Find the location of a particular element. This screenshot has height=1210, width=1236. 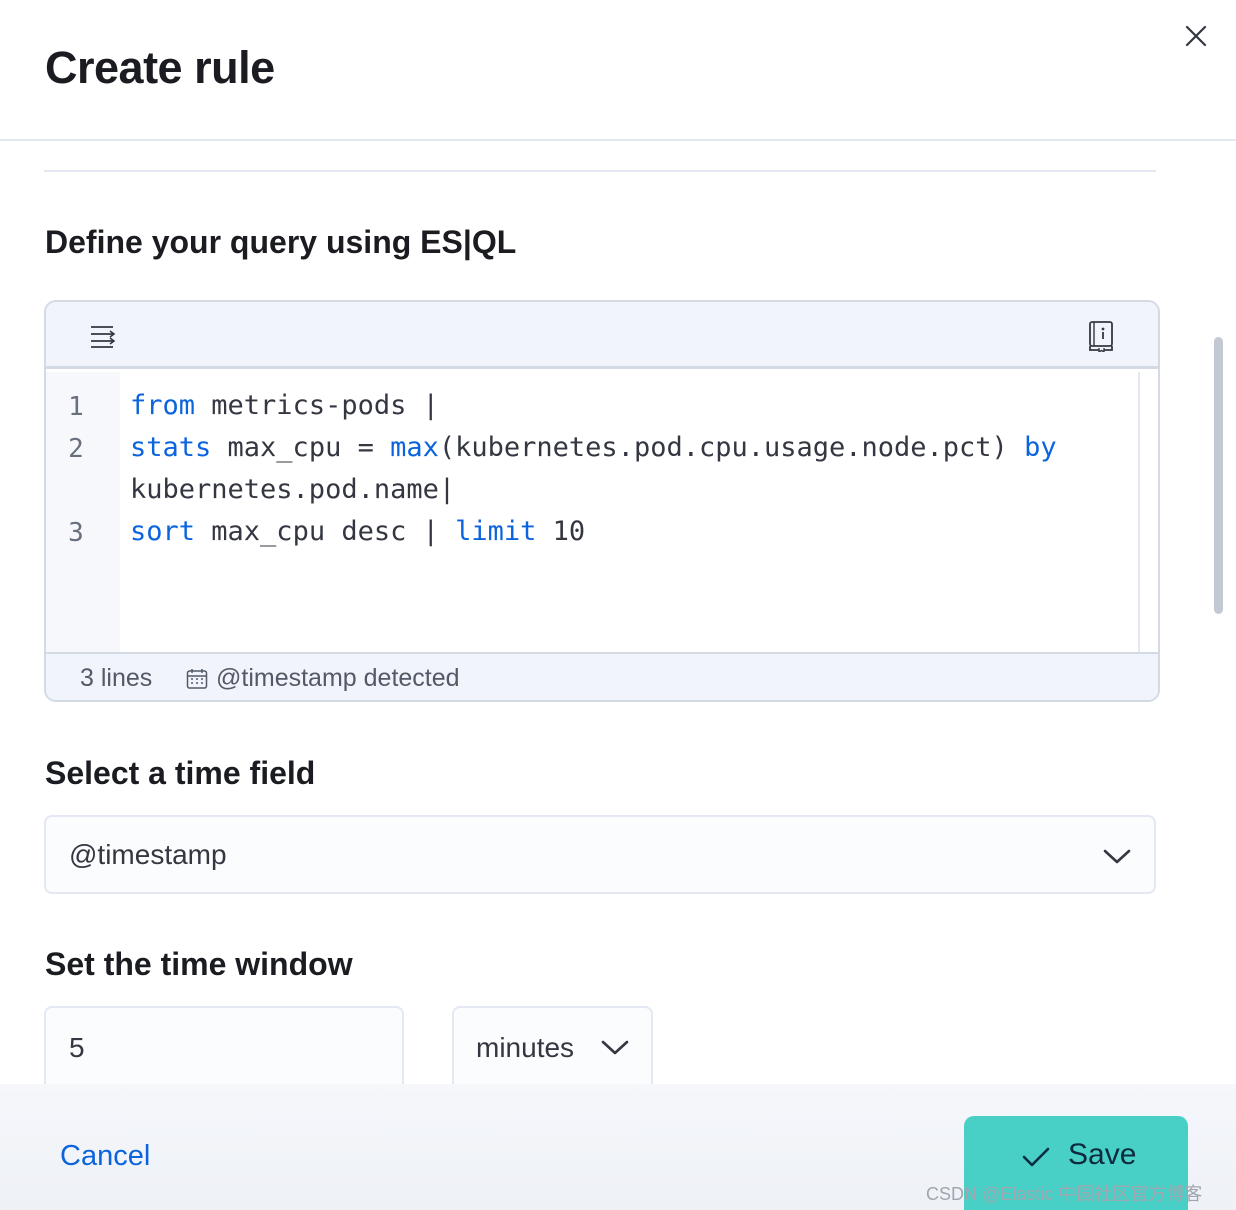

code-line: from metrics-pods | is located at coordinates (284, 405).